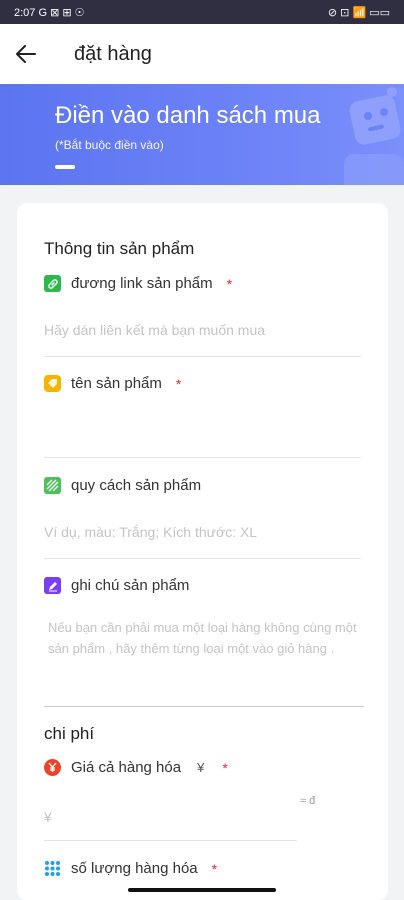  What do you see at coordinates (202, 54) in the screenshot?
I see `top-bar: đặt hàng` at bounding box center [202, 54].